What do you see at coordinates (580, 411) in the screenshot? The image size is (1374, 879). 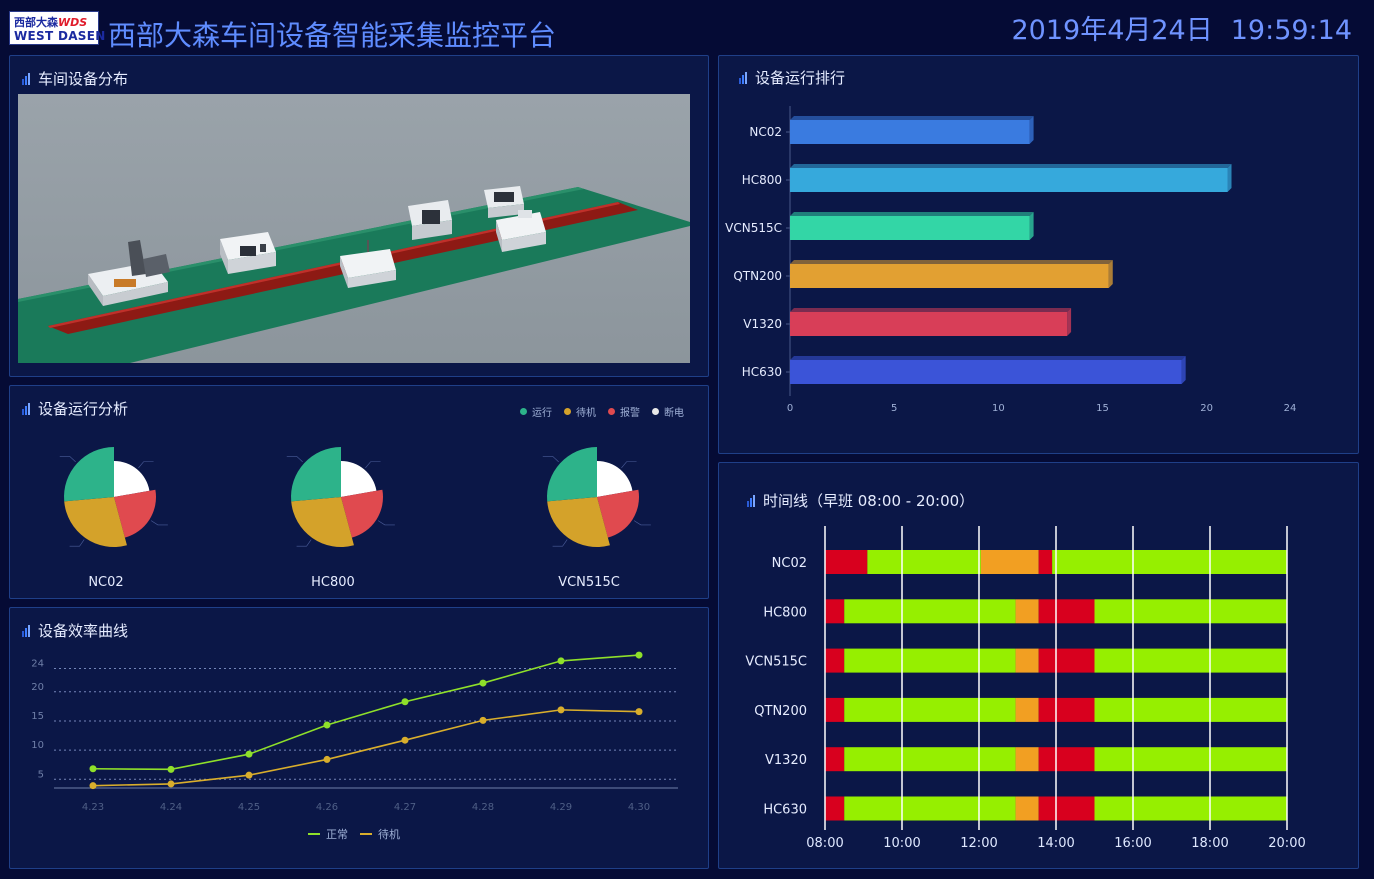 I see `legend-standby: 待机` at bounding box center [580, 411].